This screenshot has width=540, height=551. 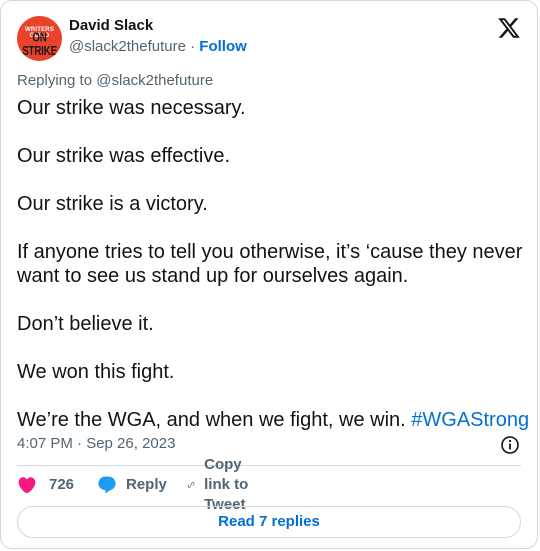 What do you see at coordinates (27, 485) in the screenshot?
I see `heart-icon` at bounding box center [27, 485].